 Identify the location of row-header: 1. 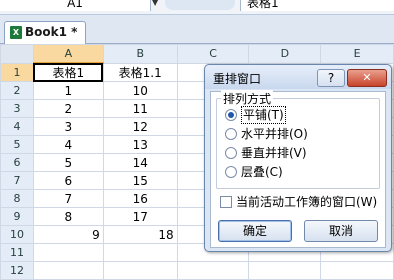
(17, 72).